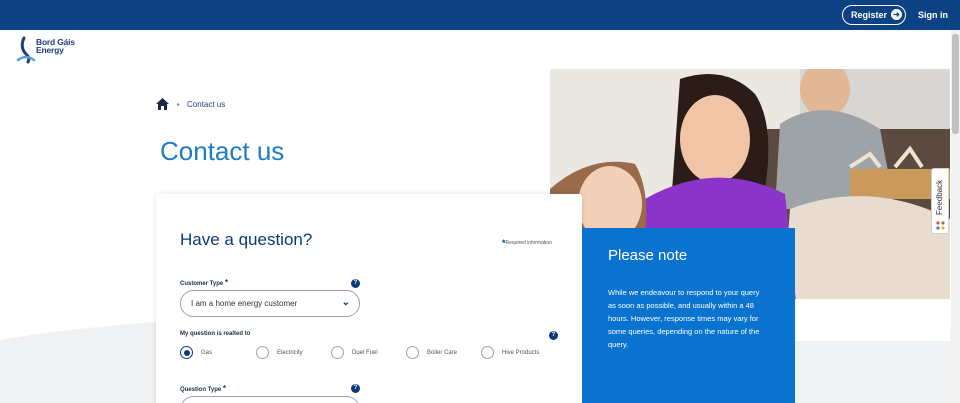  I want to click on sign-in-link: Sign in, so click(933, 15).